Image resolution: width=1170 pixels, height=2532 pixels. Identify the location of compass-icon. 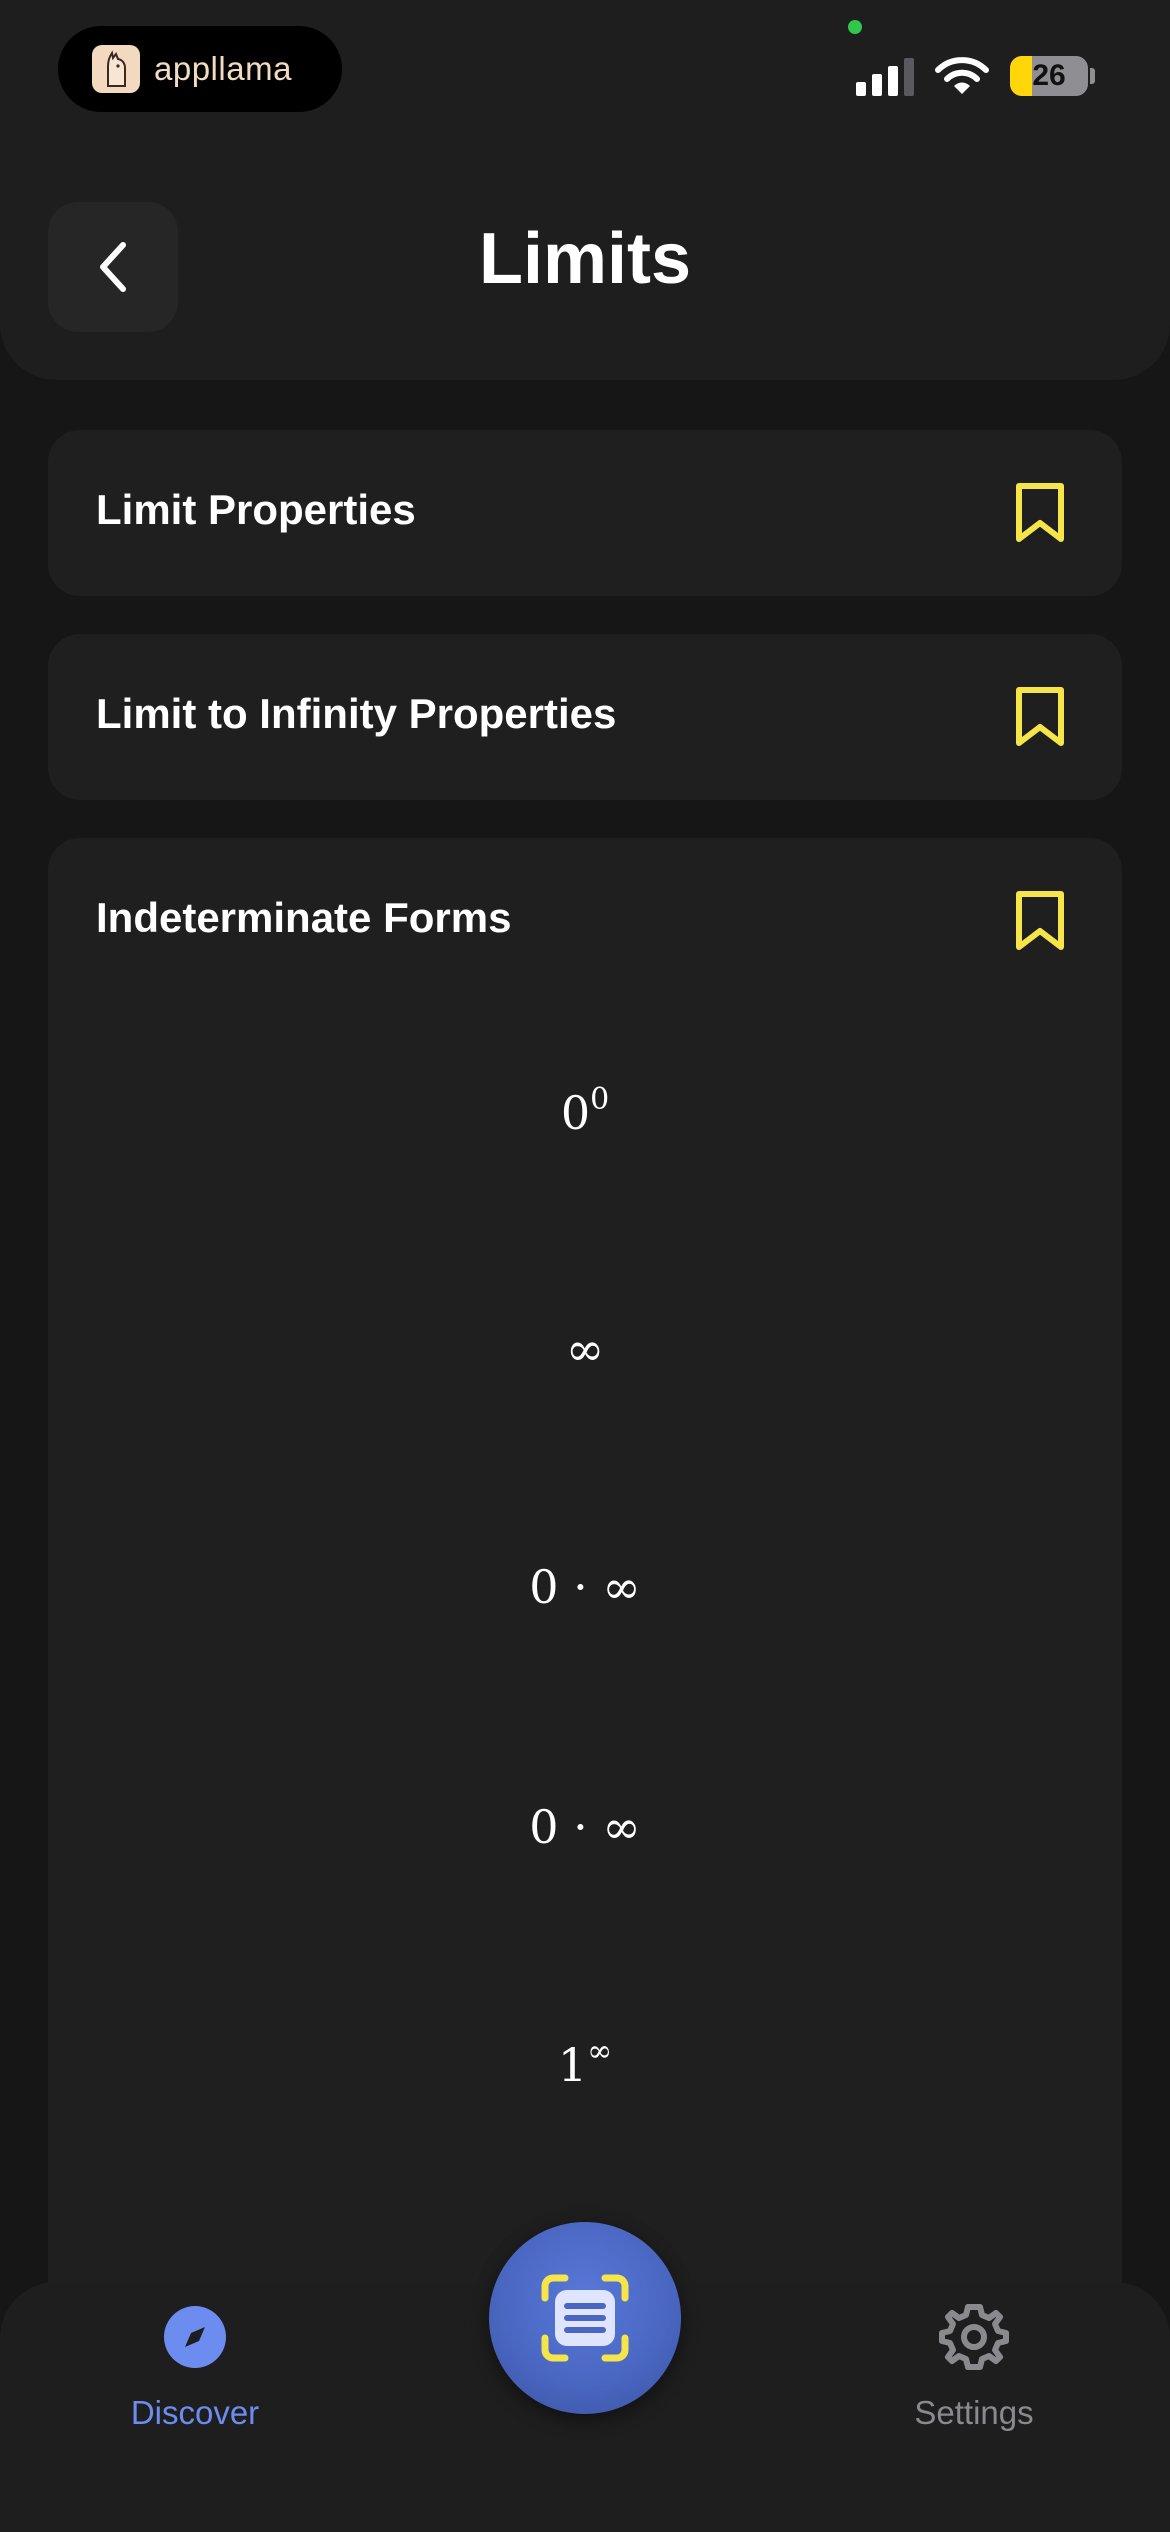
(195, 2337).